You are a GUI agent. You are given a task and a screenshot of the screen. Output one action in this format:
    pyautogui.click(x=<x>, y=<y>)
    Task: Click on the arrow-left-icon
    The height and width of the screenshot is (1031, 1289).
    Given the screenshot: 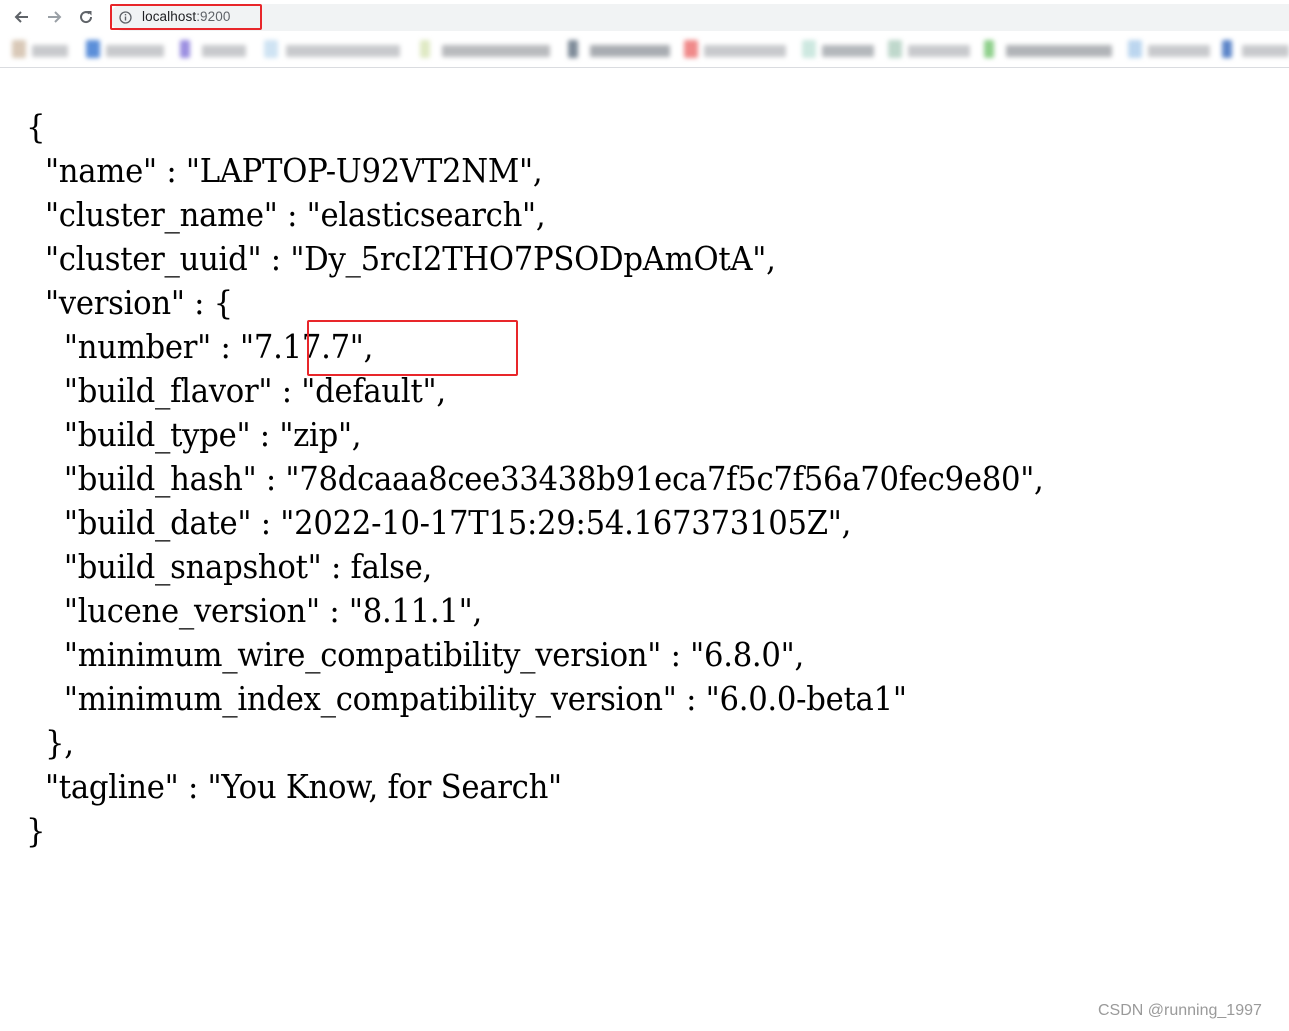 What is the action you would take?
    pyautogui.click(x=21, y=17)
    